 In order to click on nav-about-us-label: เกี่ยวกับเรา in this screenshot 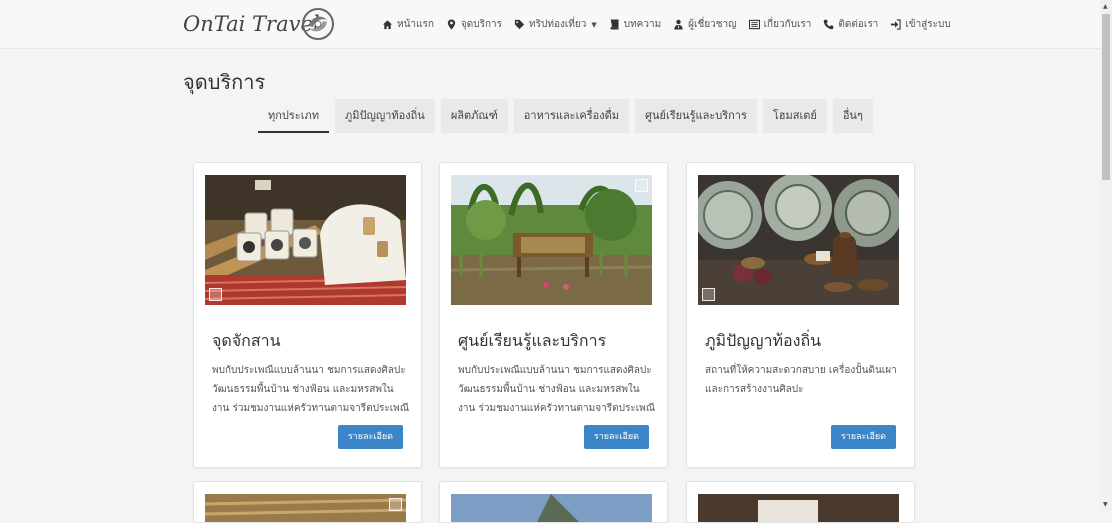, I will do `click(787, 24)`.